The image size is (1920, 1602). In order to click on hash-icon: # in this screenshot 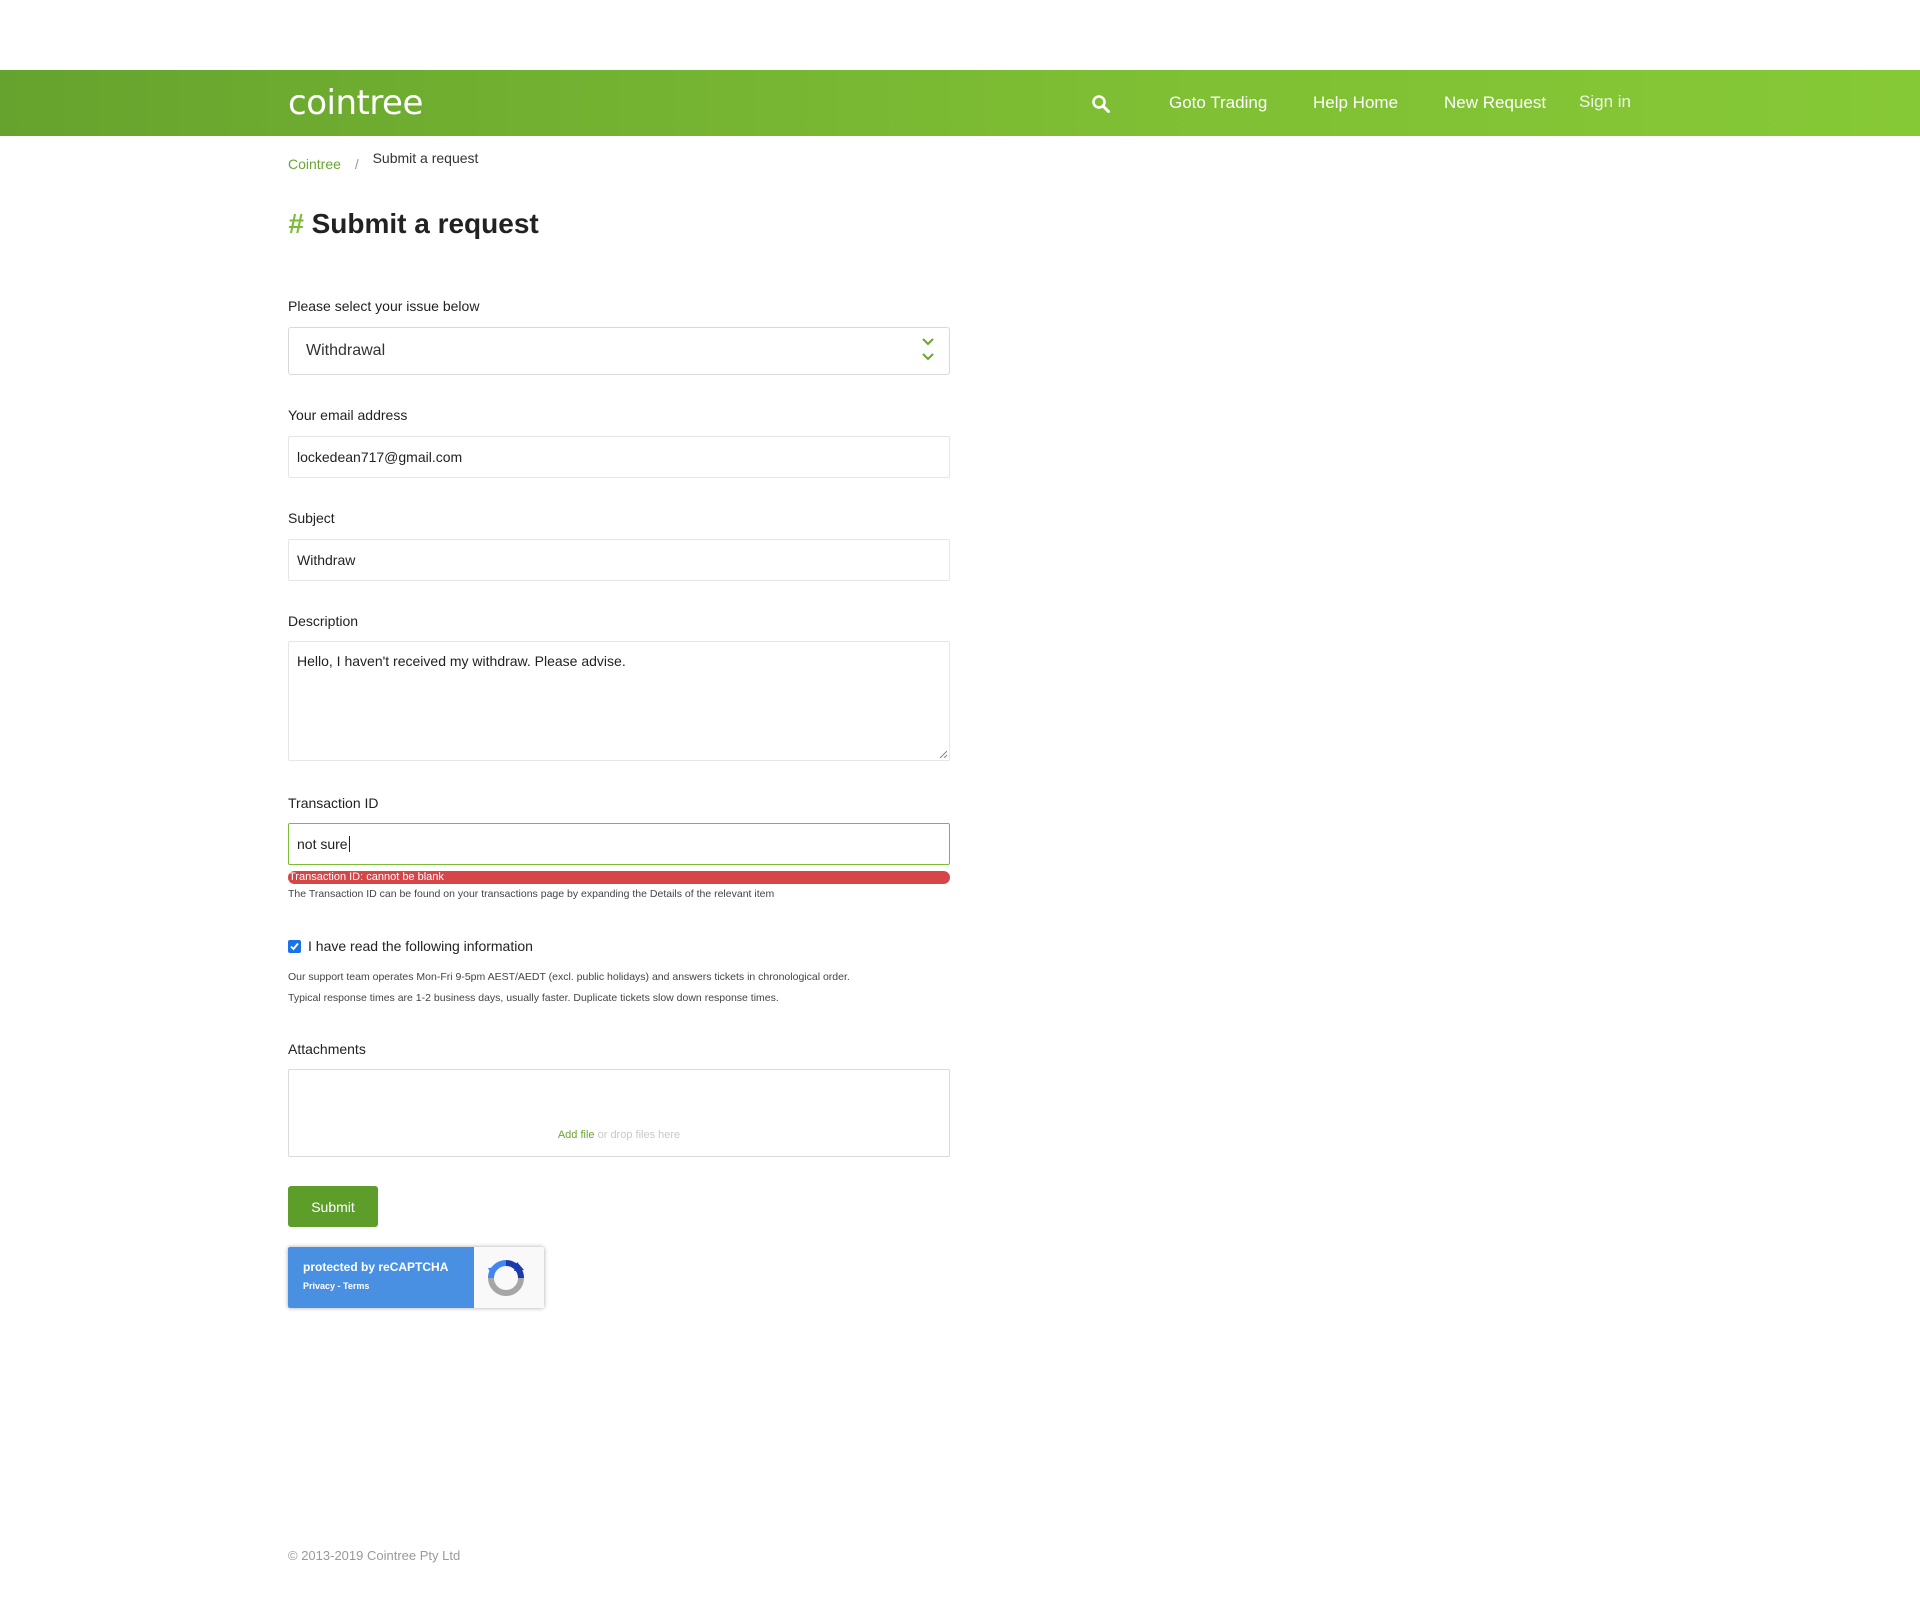, I will do `click(296, 223)`.